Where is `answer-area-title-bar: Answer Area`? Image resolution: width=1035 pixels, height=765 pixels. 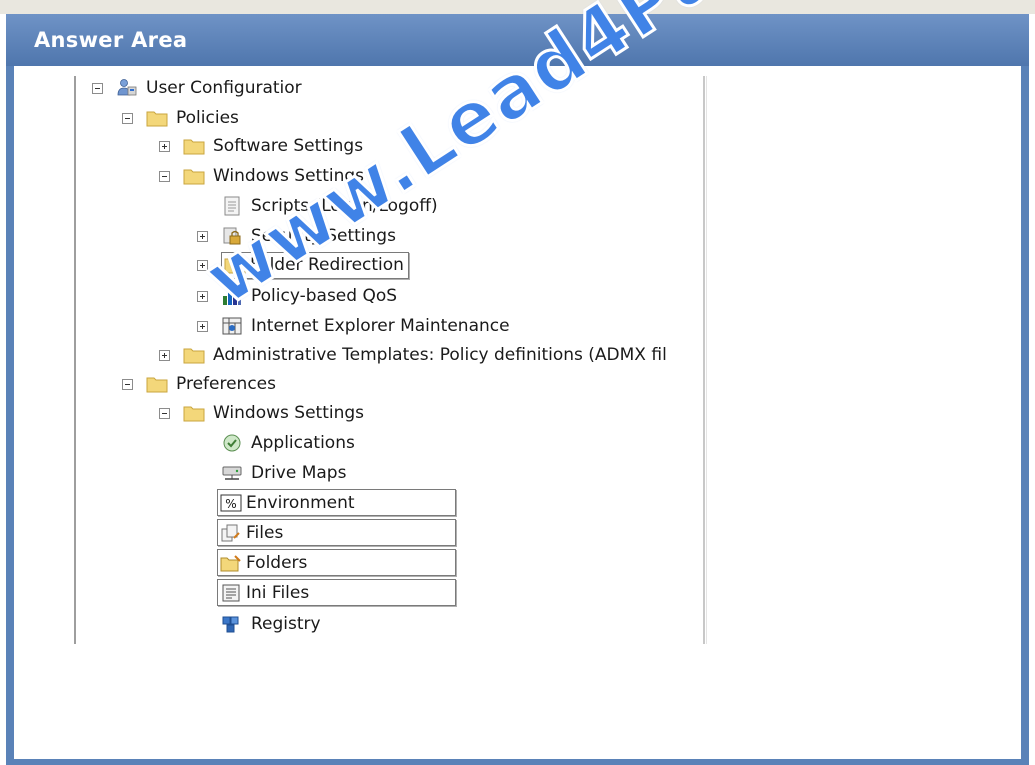 answer-area-title-bar: Answer Area is located at coordinates (517, 40).